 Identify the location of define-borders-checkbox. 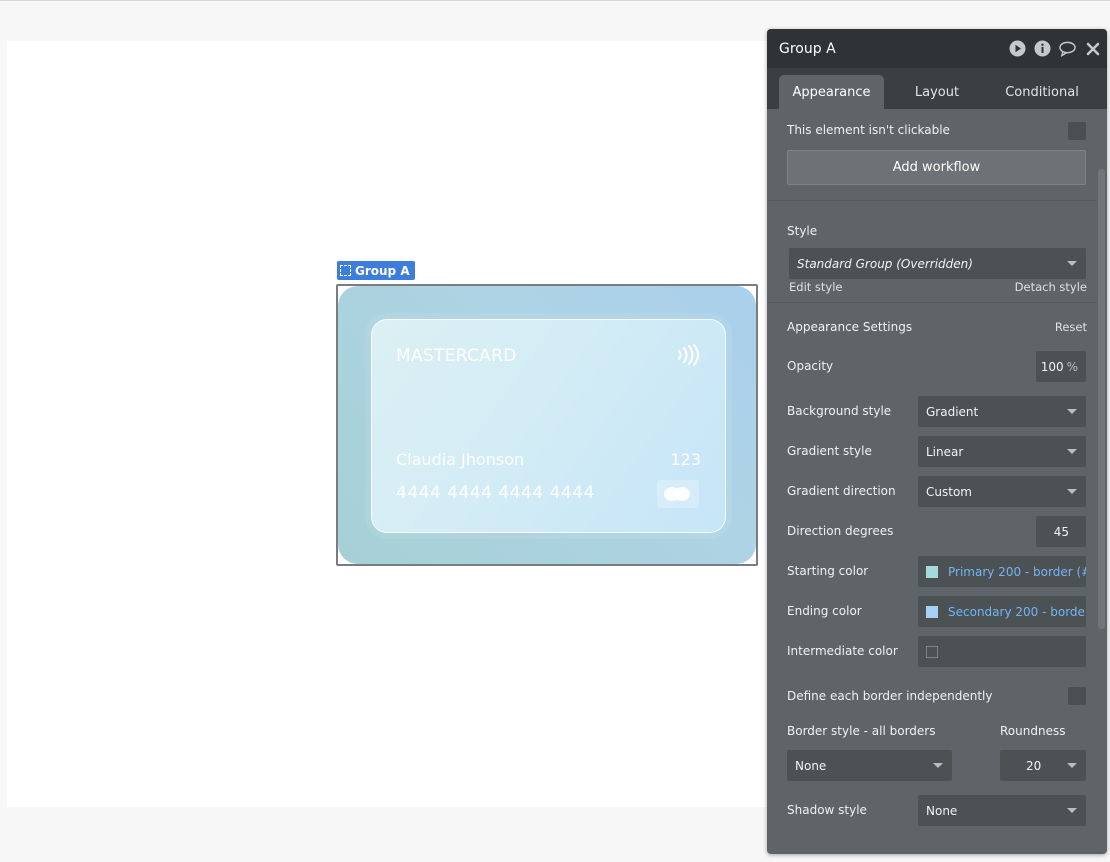
(1077, 696).